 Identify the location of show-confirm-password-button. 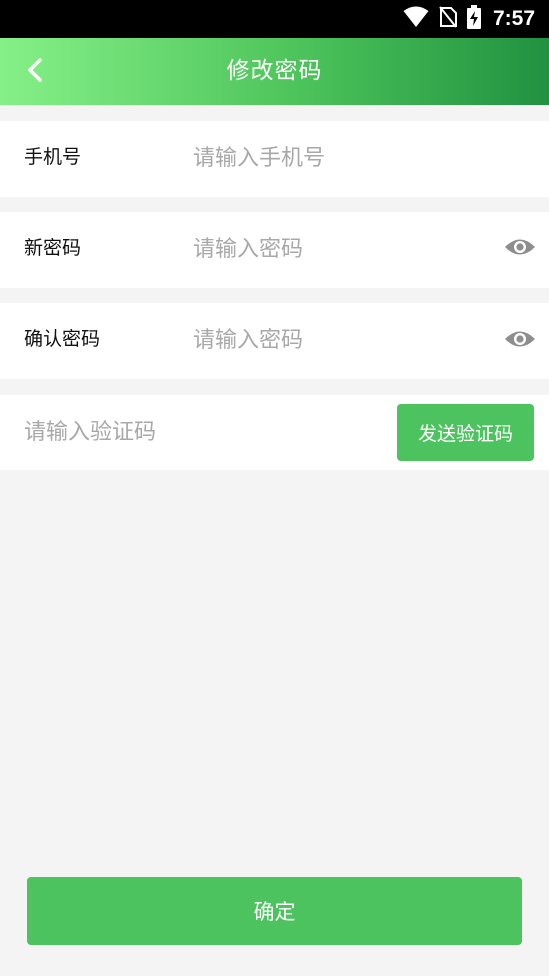
(520, 341).